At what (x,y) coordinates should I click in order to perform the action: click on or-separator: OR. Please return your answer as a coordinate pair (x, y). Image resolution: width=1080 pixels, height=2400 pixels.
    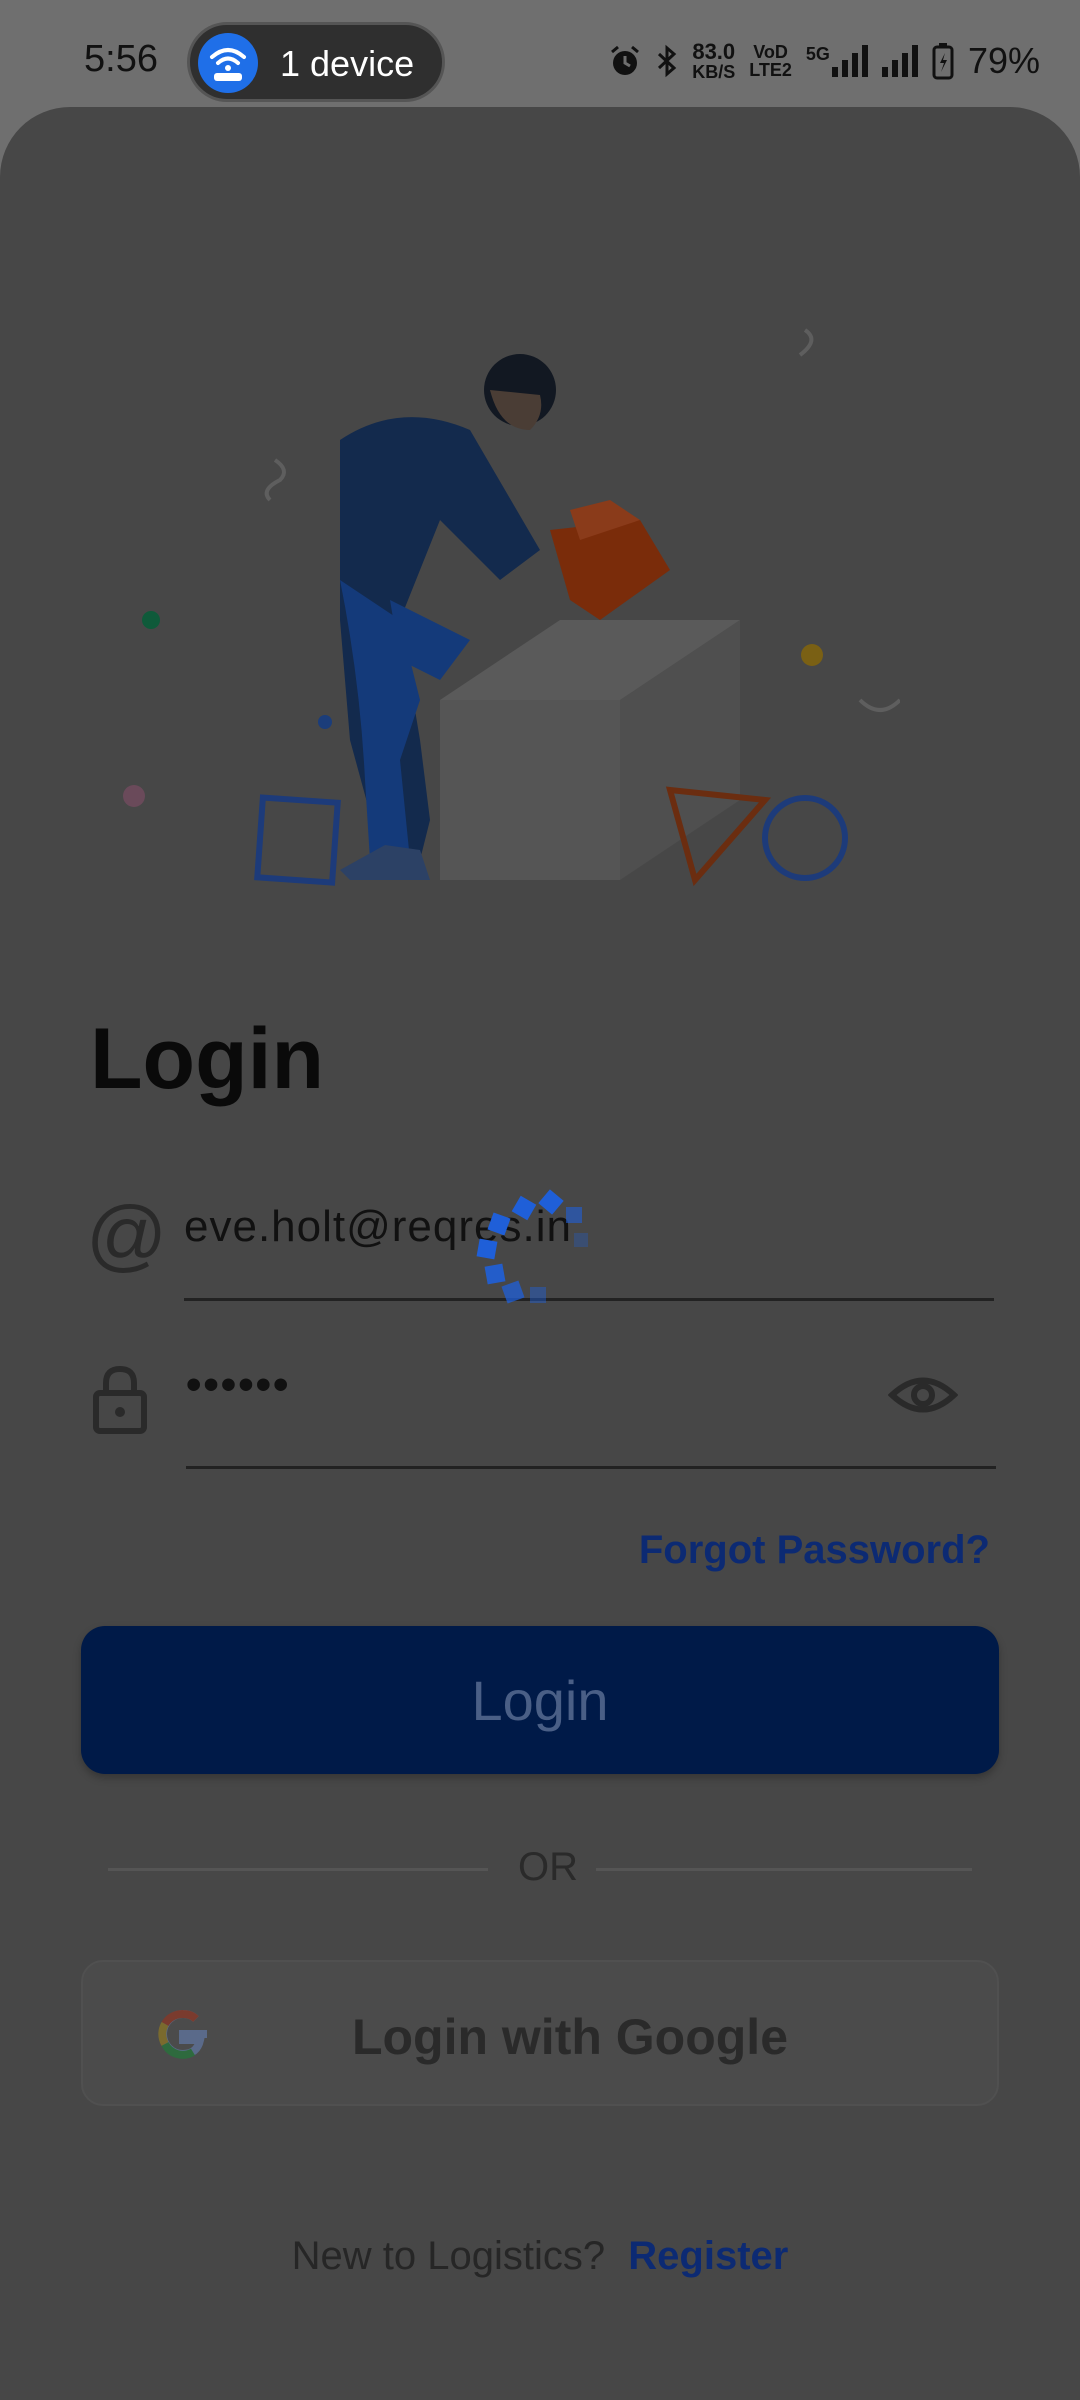
    Looking at the image, I should click on (540, 1870).